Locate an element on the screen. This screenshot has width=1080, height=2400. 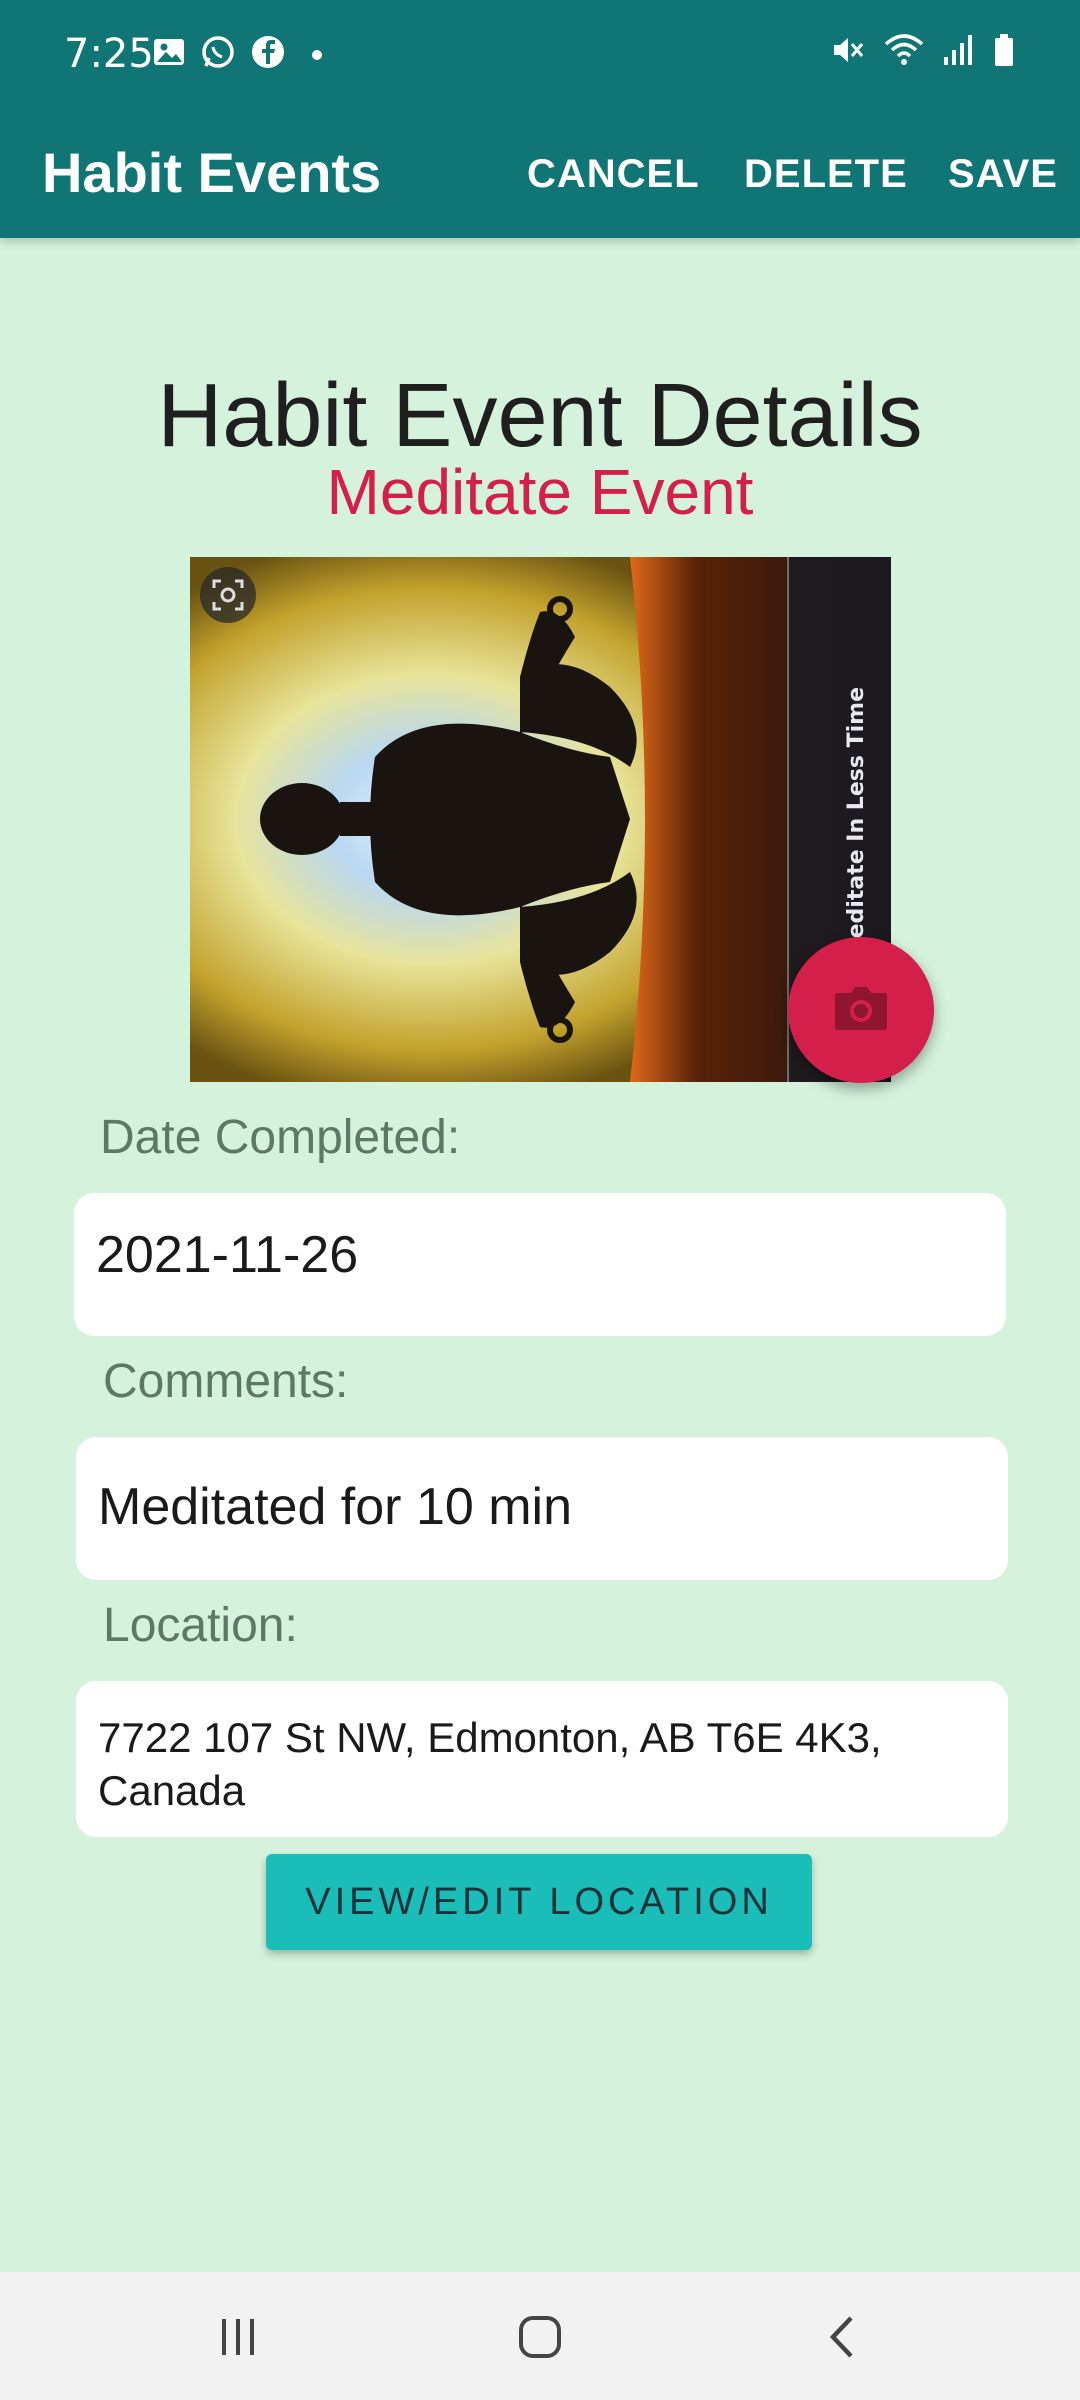
app-bar: Habit Events CANCEL DELETE SAVE is located at coordinates (540, 173).